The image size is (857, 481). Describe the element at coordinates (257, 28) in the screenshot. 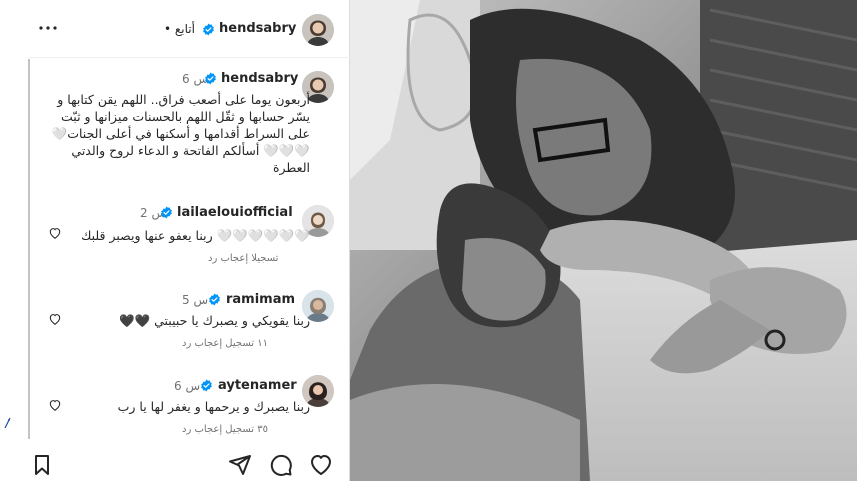

I see `post-author-username: hendsabry` at that location.